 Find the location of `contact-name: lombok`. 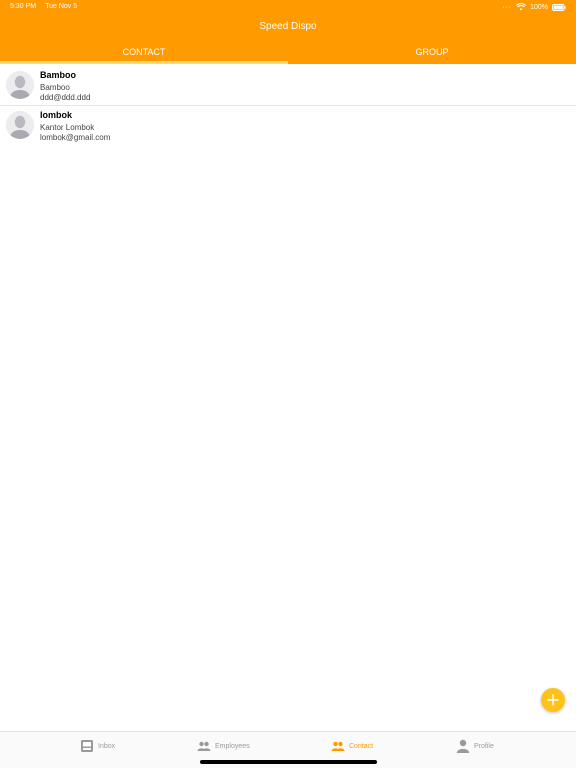

contact-name: lombok is located at coordinates (56, 115).